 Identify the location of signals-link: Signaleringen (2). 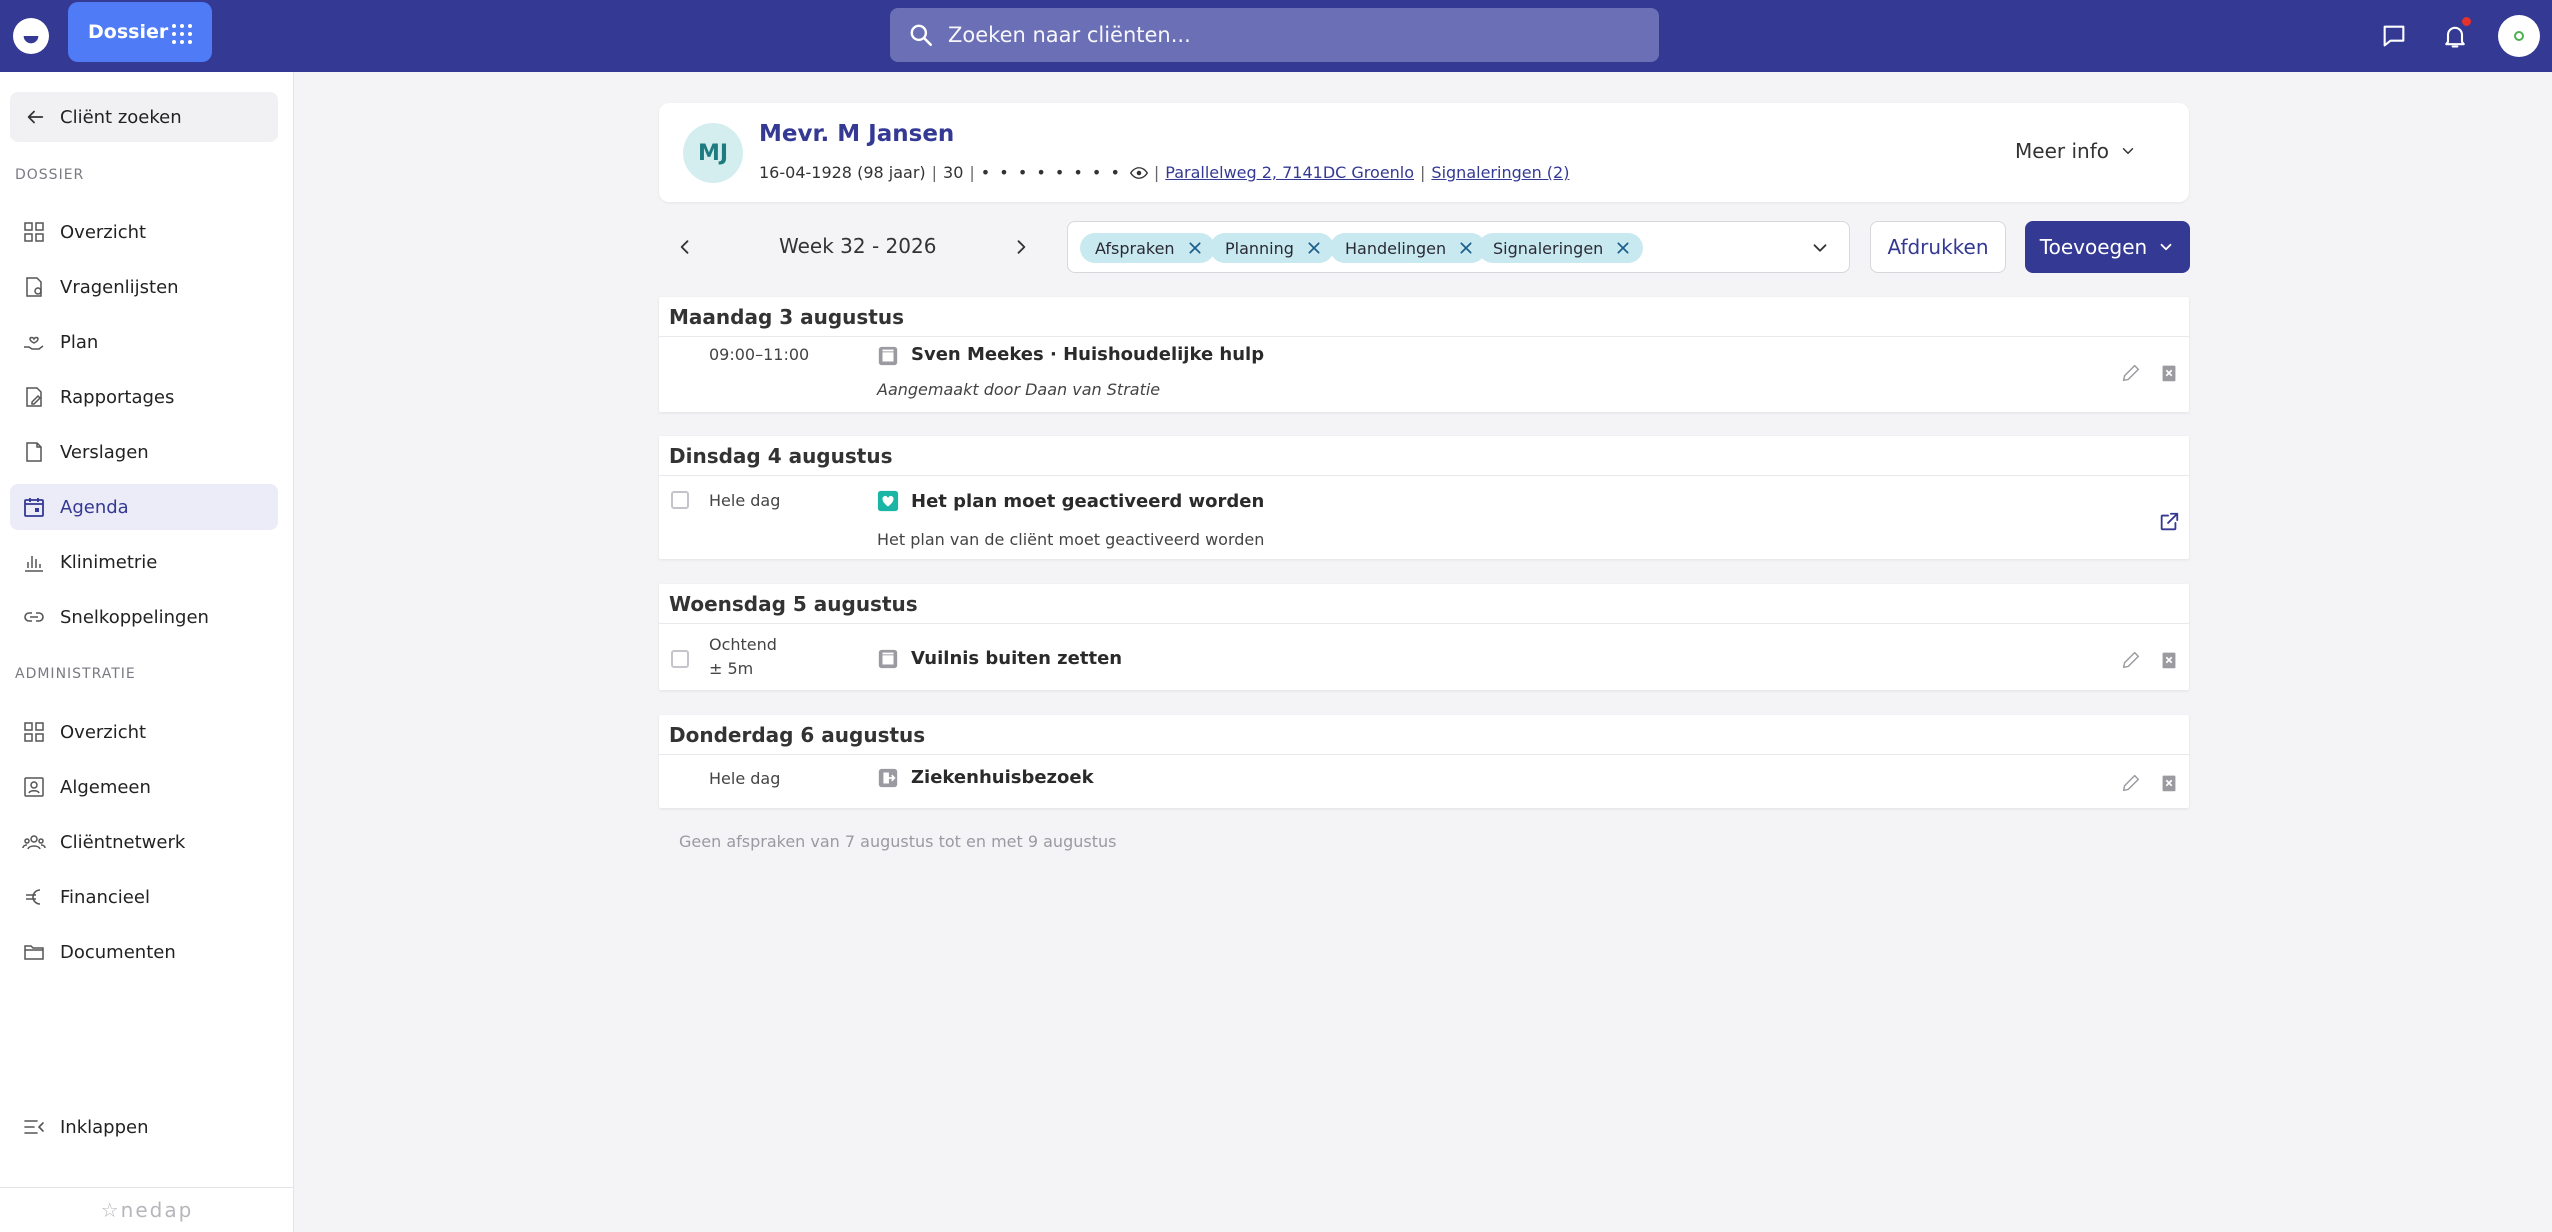
(1500, 172).